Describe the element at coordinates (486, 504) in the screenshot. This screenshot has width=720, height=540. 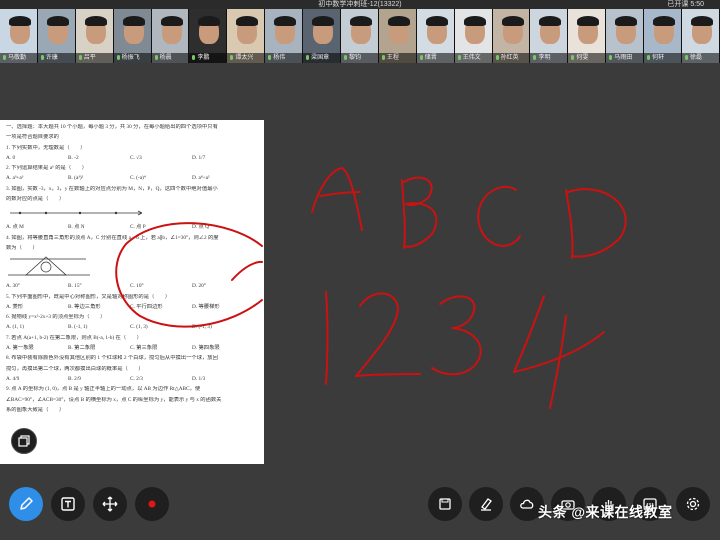
I see `eraser-button` at that location.